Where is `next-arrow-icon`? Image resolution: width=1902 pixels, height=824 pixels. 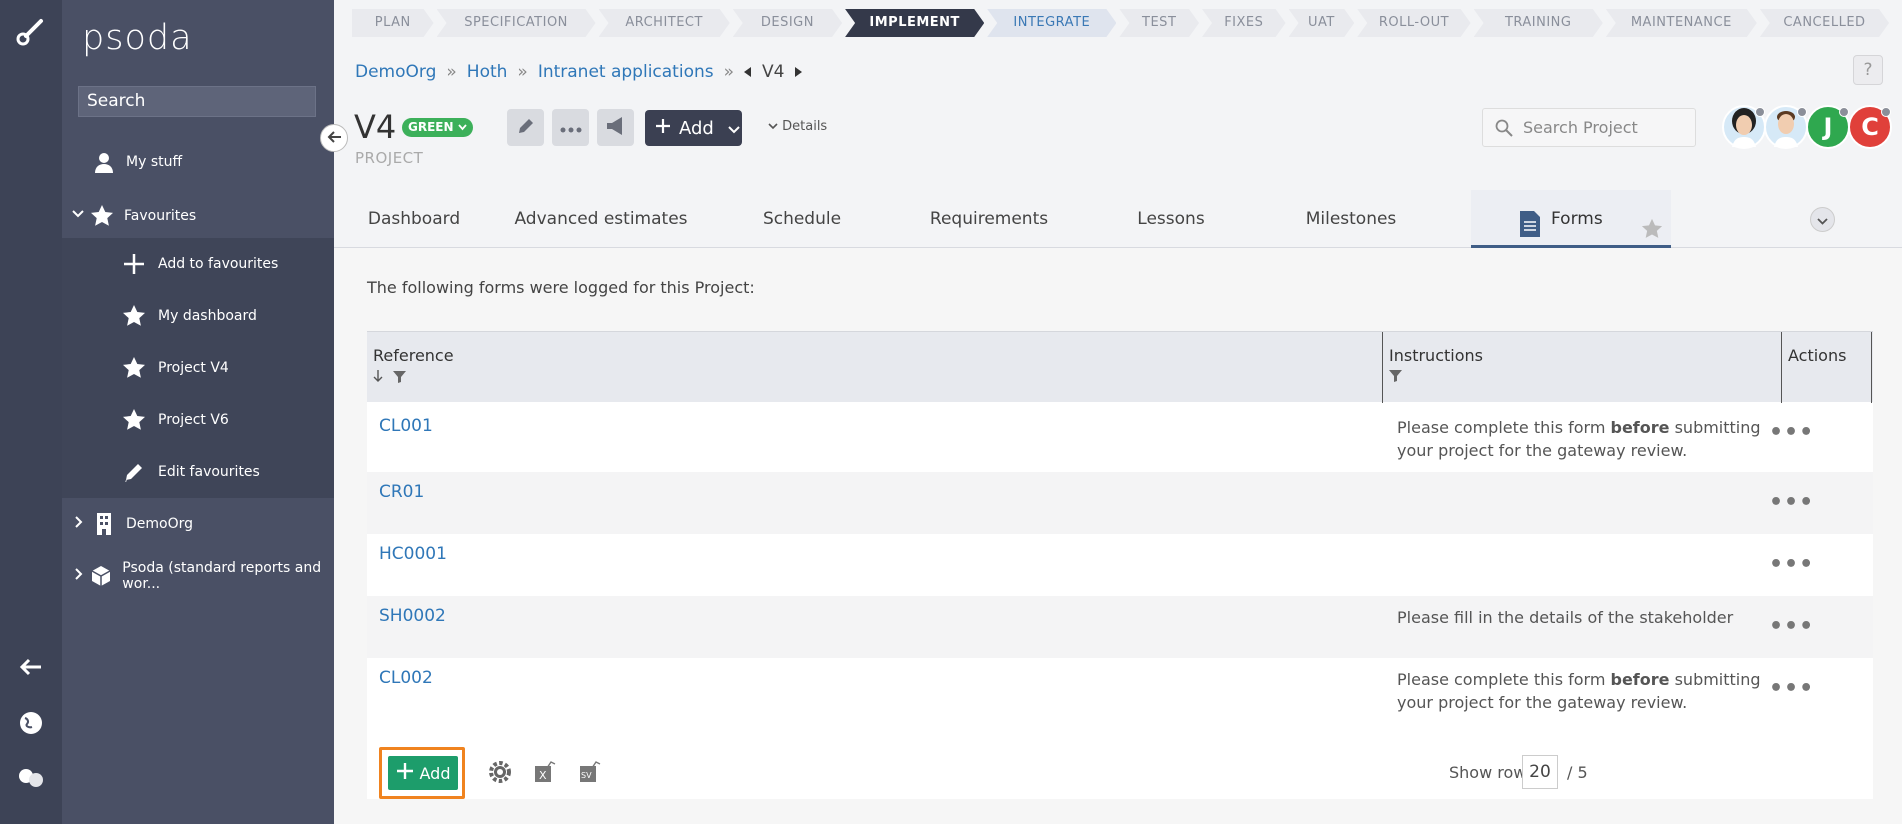 next-arrow-icon is located at coordinates (798, 72).